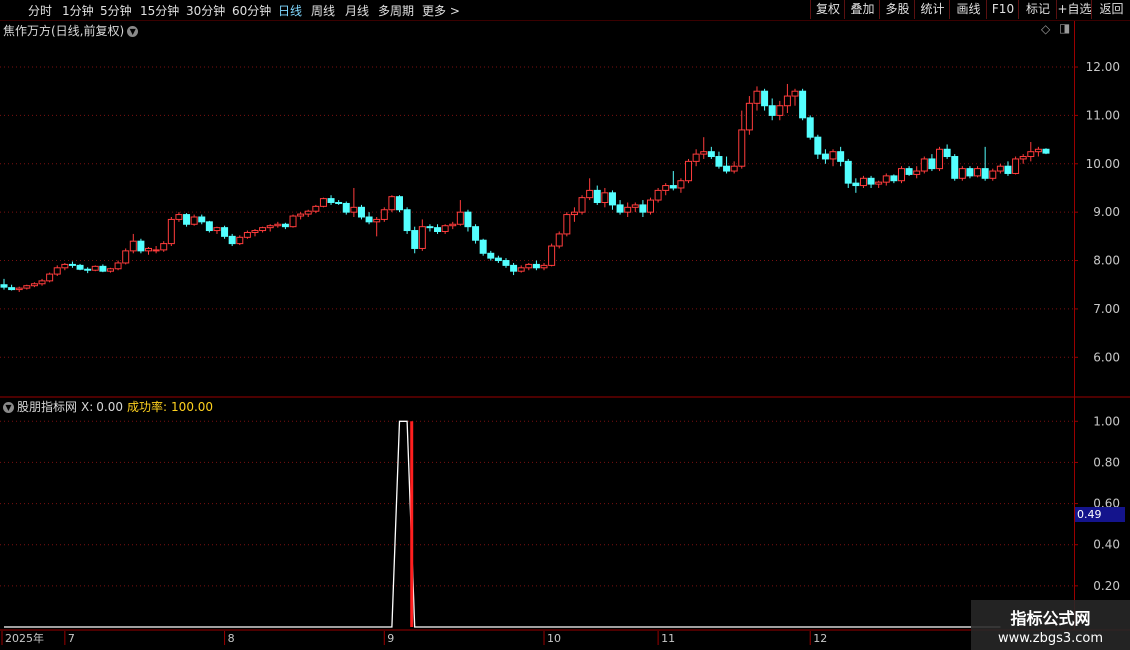 This screenshot has width=1130, height=650. Describe the element at coordinates (323, 10) in the screenshot. I see `period-tab-7: 周线` at that location.